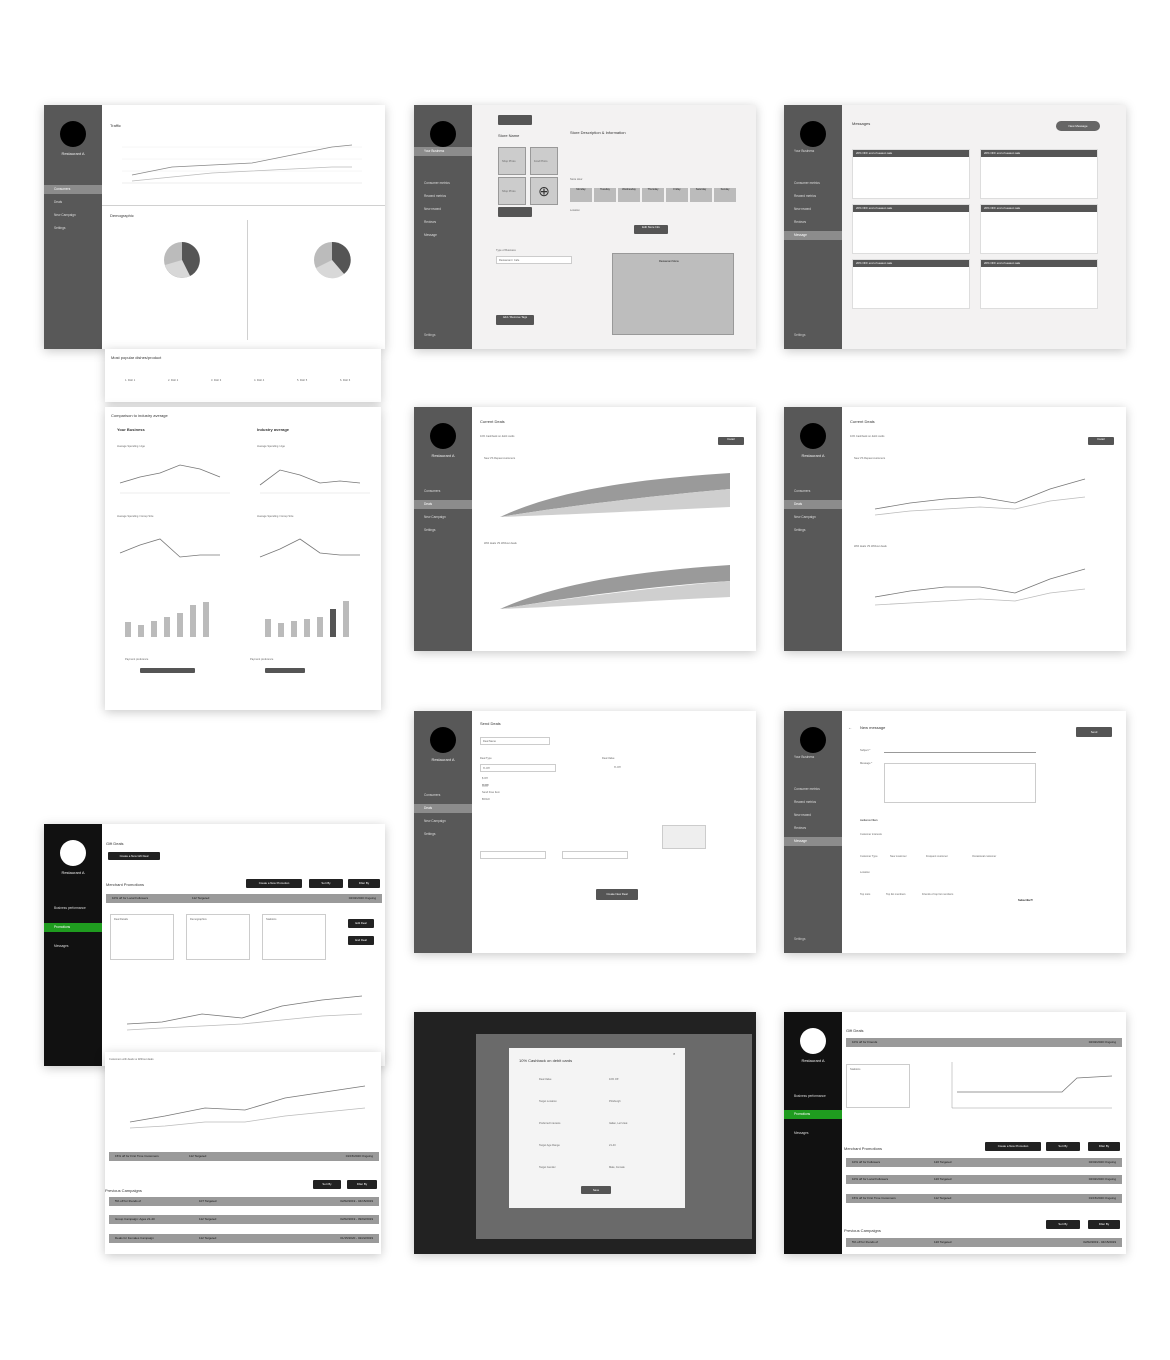  Describe the element at coordinates (605, 195) in the screenshot. I see `day-tuesday: Tuesday` at that location.